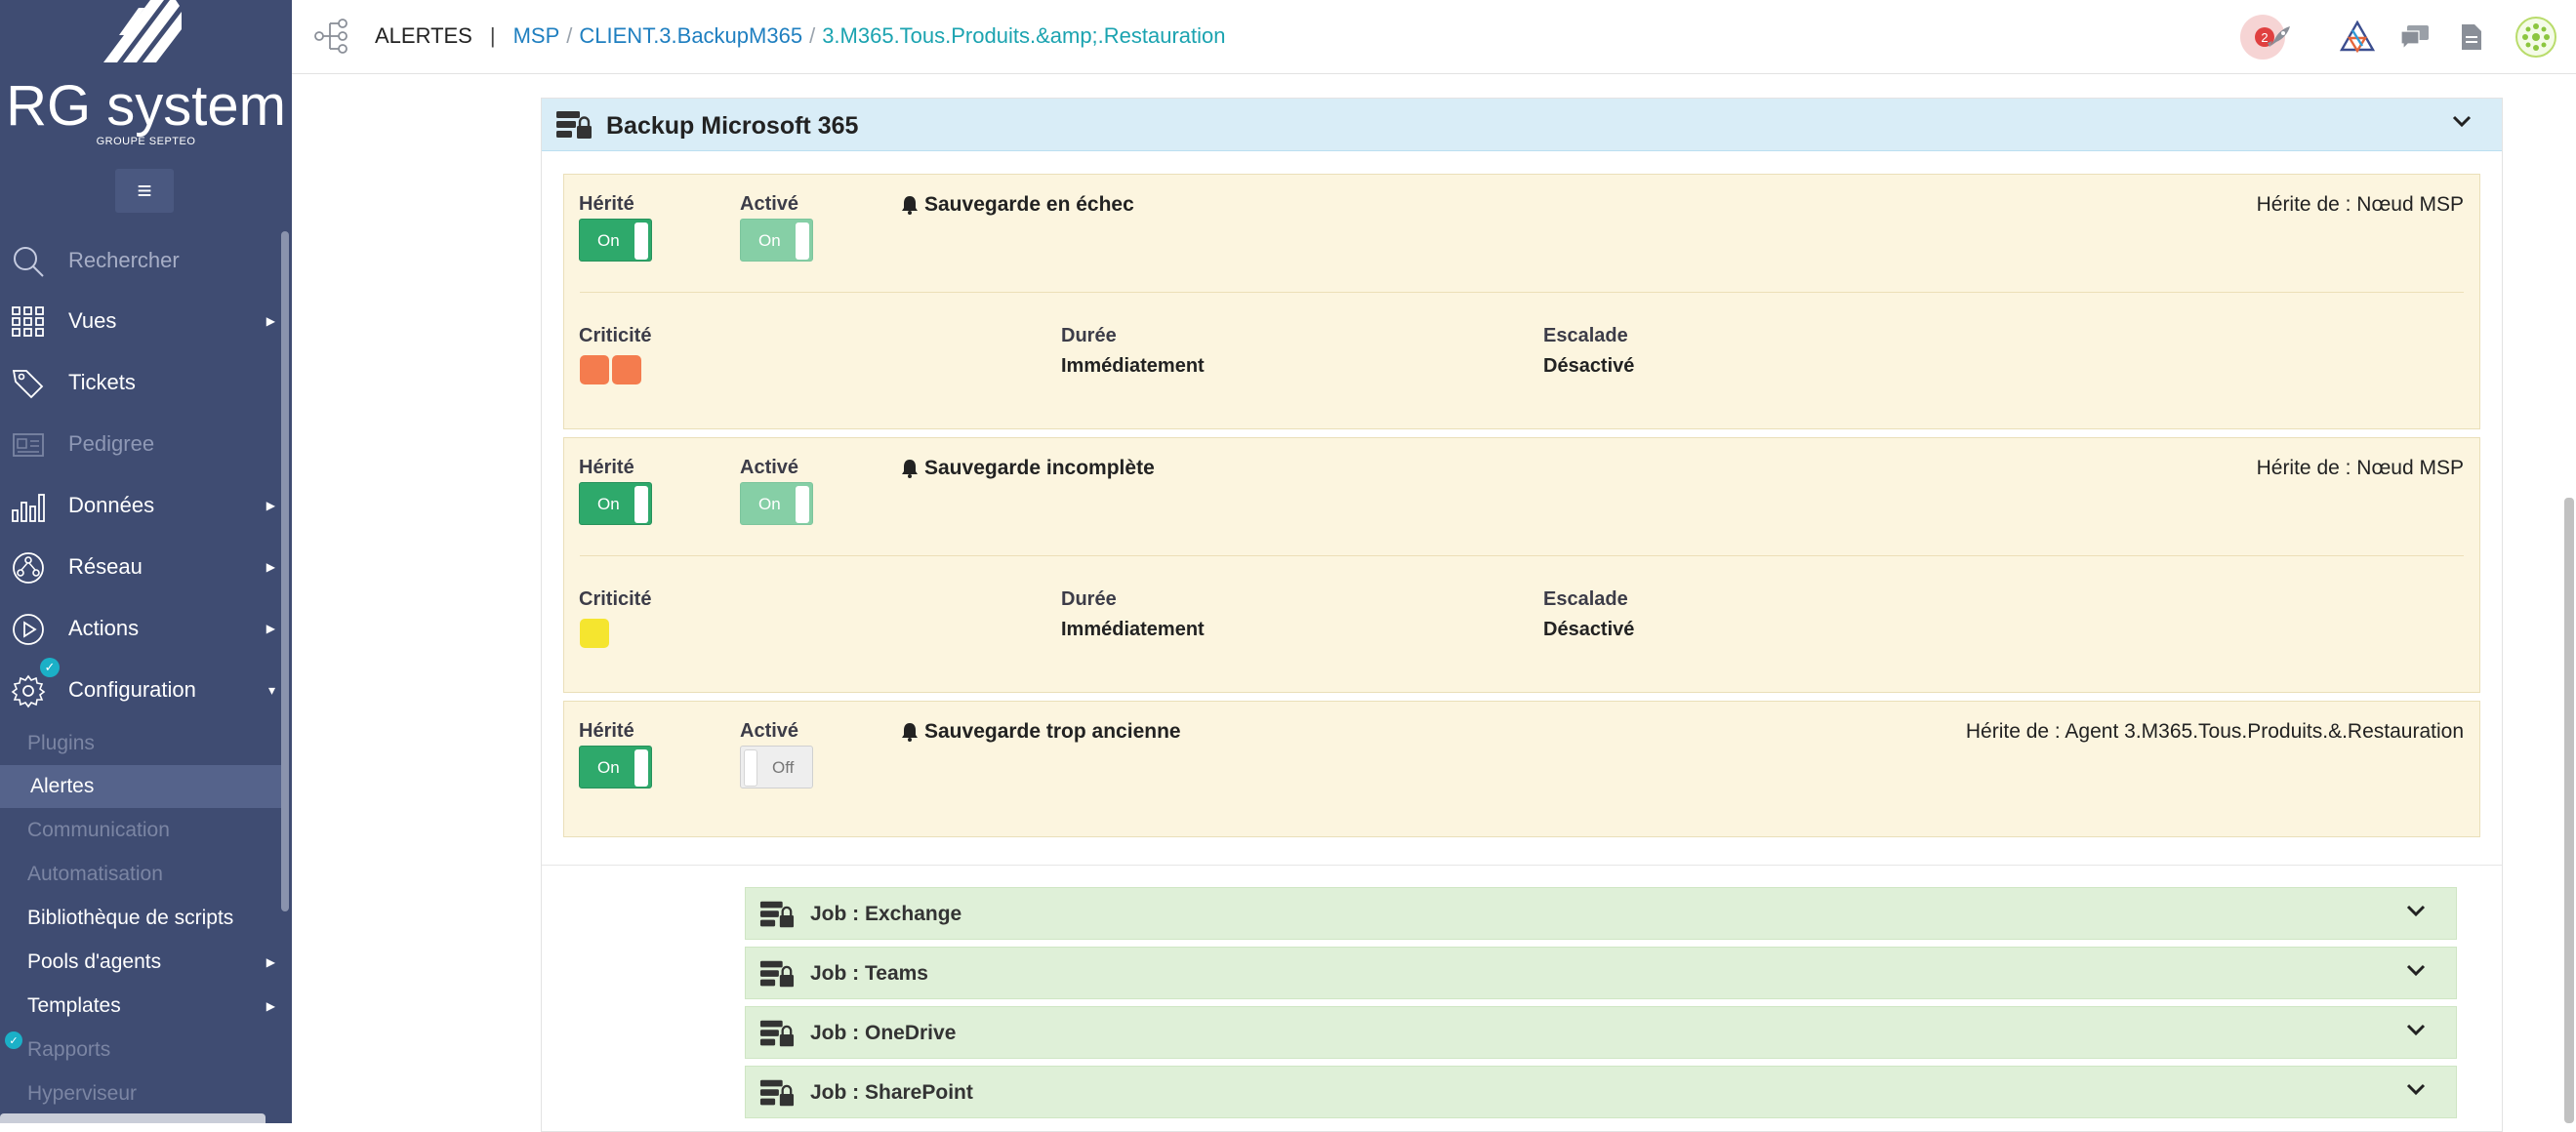 The image size is (2576, 1132). Describe the element at coordinates (2569, 810) in the screenshot. I see `main-scrollbar` at that location.